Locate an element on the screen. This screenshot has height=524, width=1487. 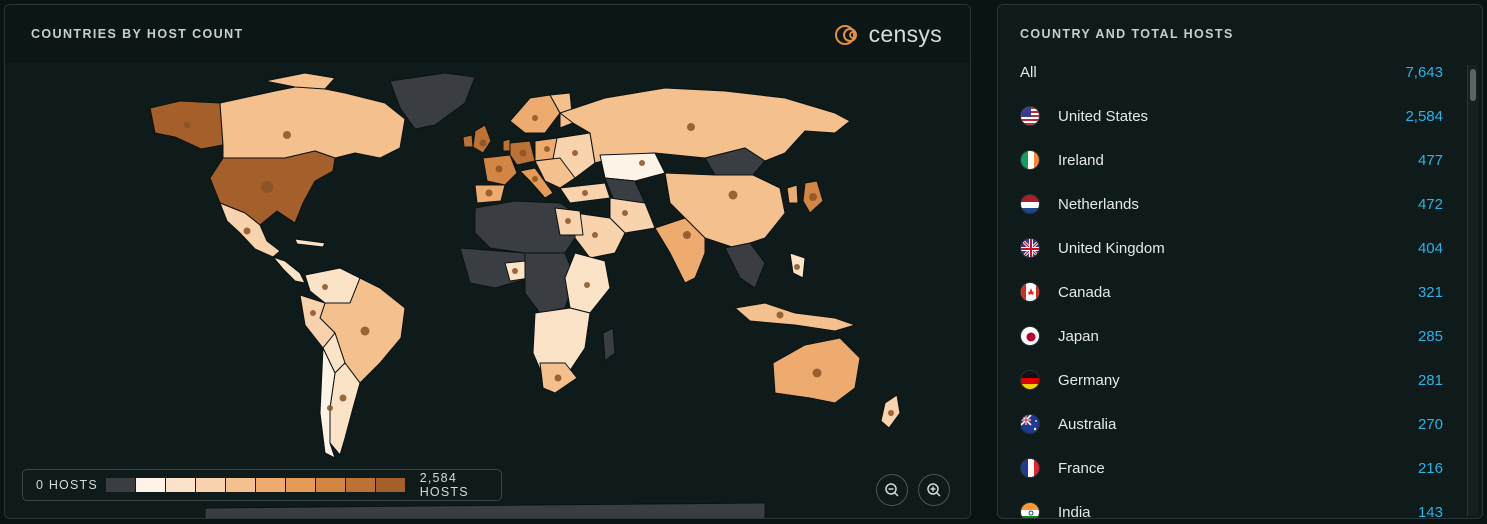
marker-egypt is located at coordinates (568, 221).